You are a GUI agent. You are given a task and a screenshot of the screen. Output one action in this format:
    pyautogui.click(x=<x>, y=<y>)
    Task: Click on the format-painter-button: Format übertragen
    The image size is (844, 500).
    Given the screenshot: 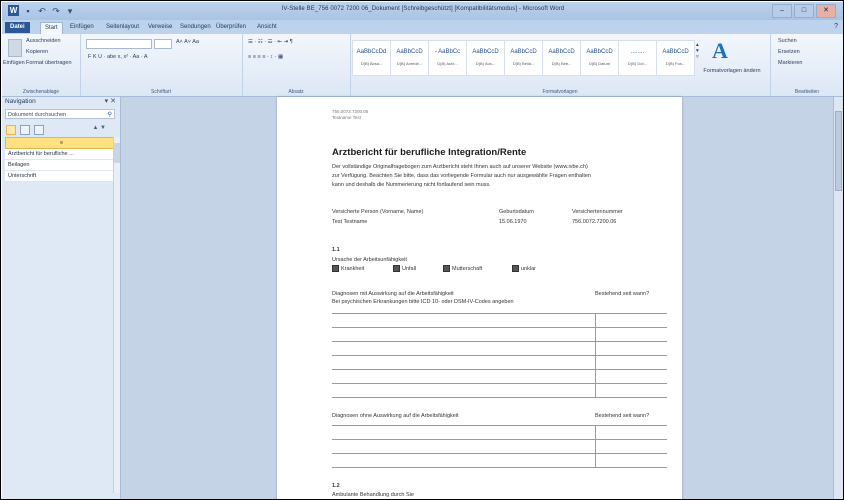 What is the action you would take?
    pyautogui.click(x=49, y=63)
    